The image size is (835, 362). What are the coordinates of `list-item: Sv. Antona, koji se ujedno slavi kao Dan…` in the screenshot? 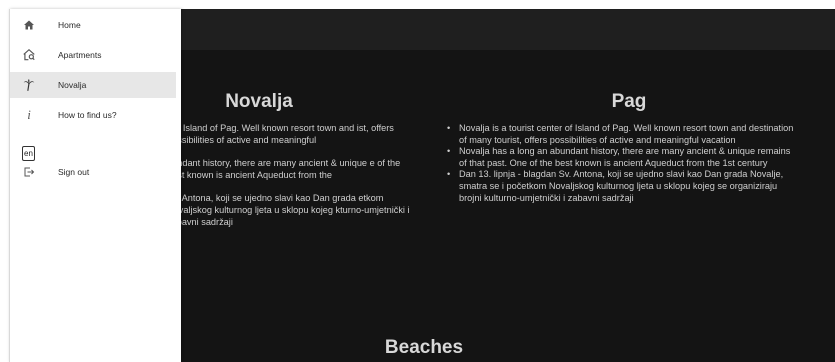 It's located at (285, 210).